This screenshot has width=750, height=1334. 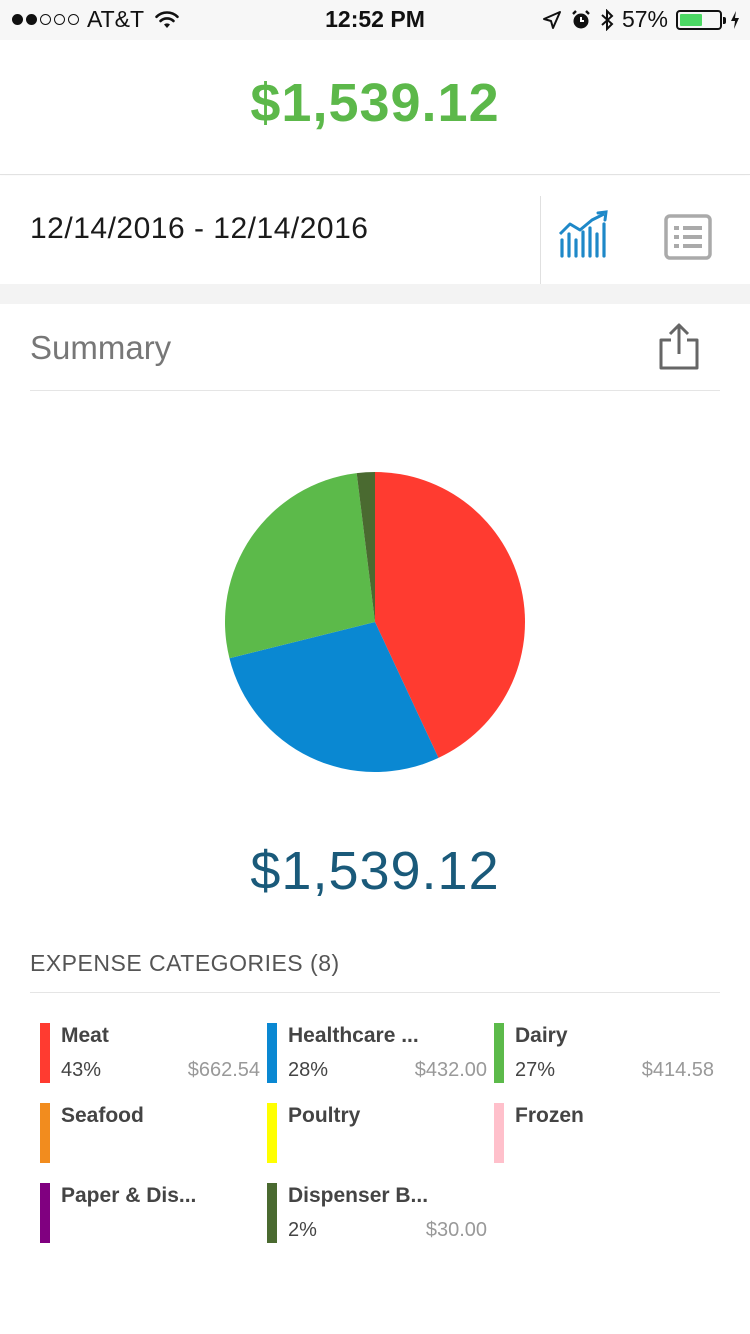 I want to click on expense-pie-chart, so click(x=375, y=622).